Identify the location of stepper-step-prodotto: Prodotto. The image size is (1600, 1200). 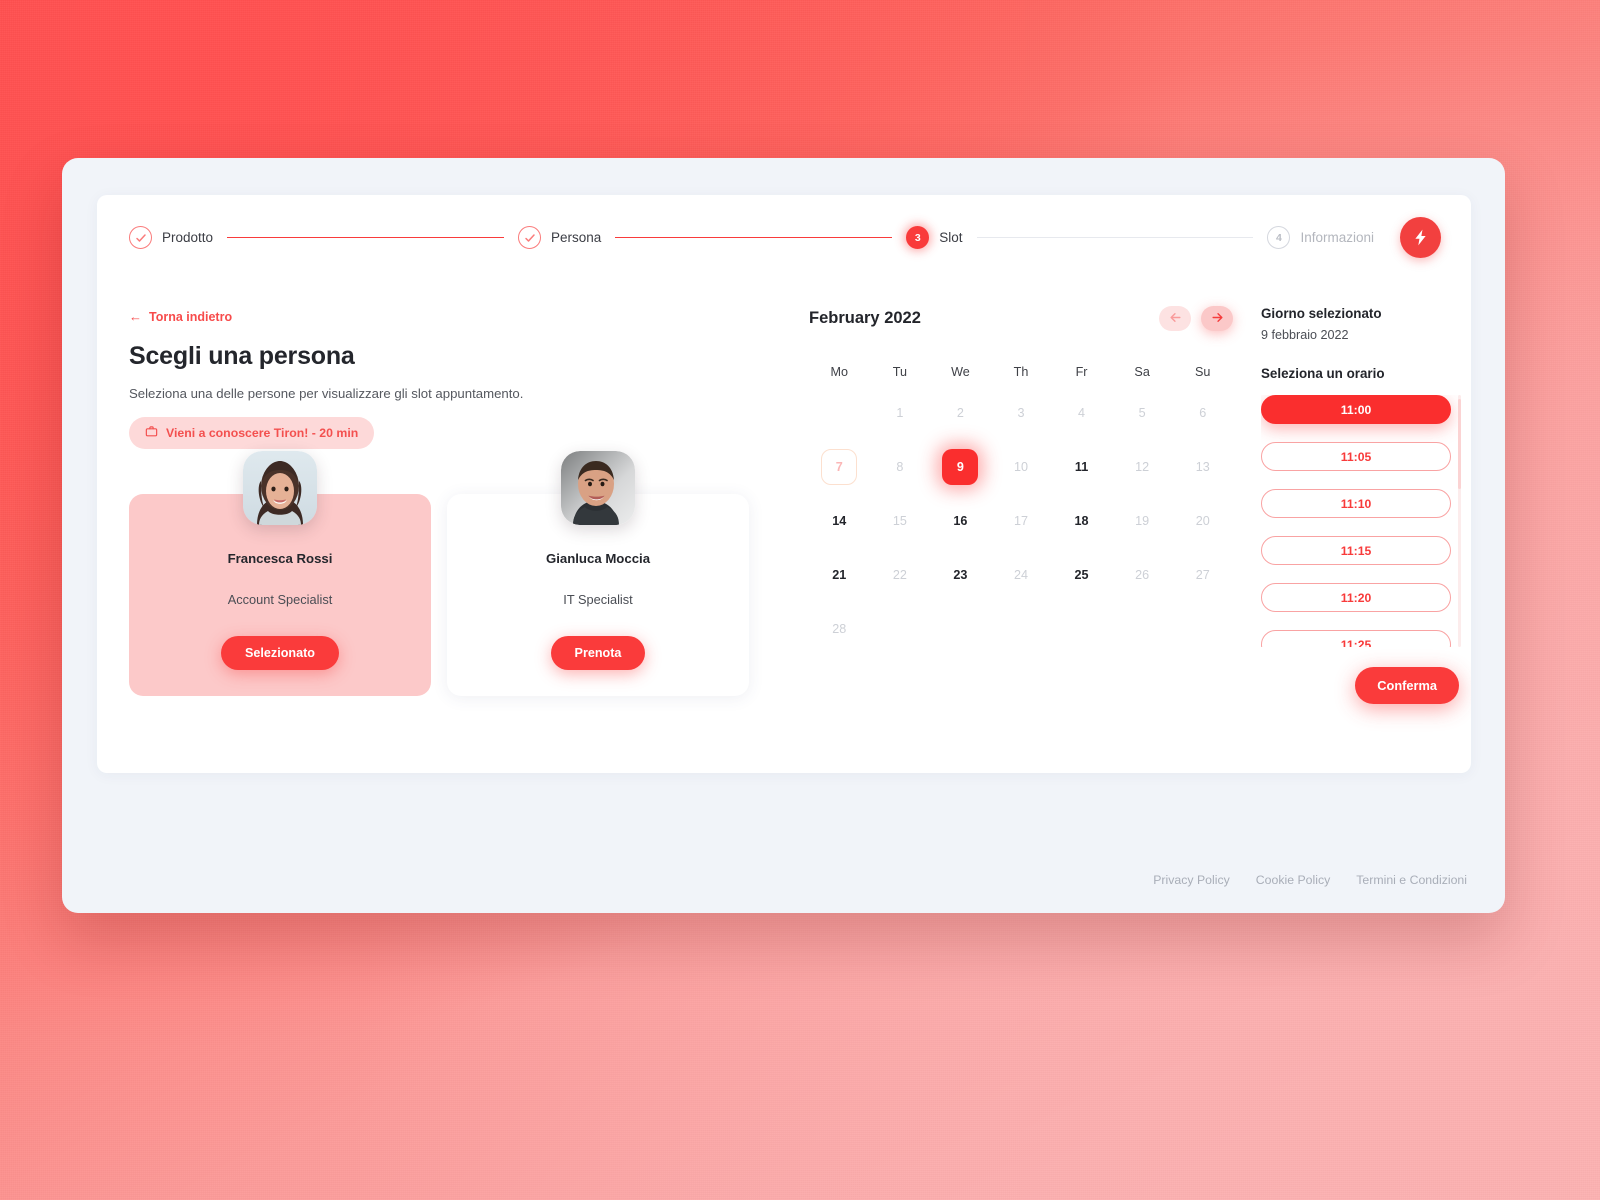
(171, 237).